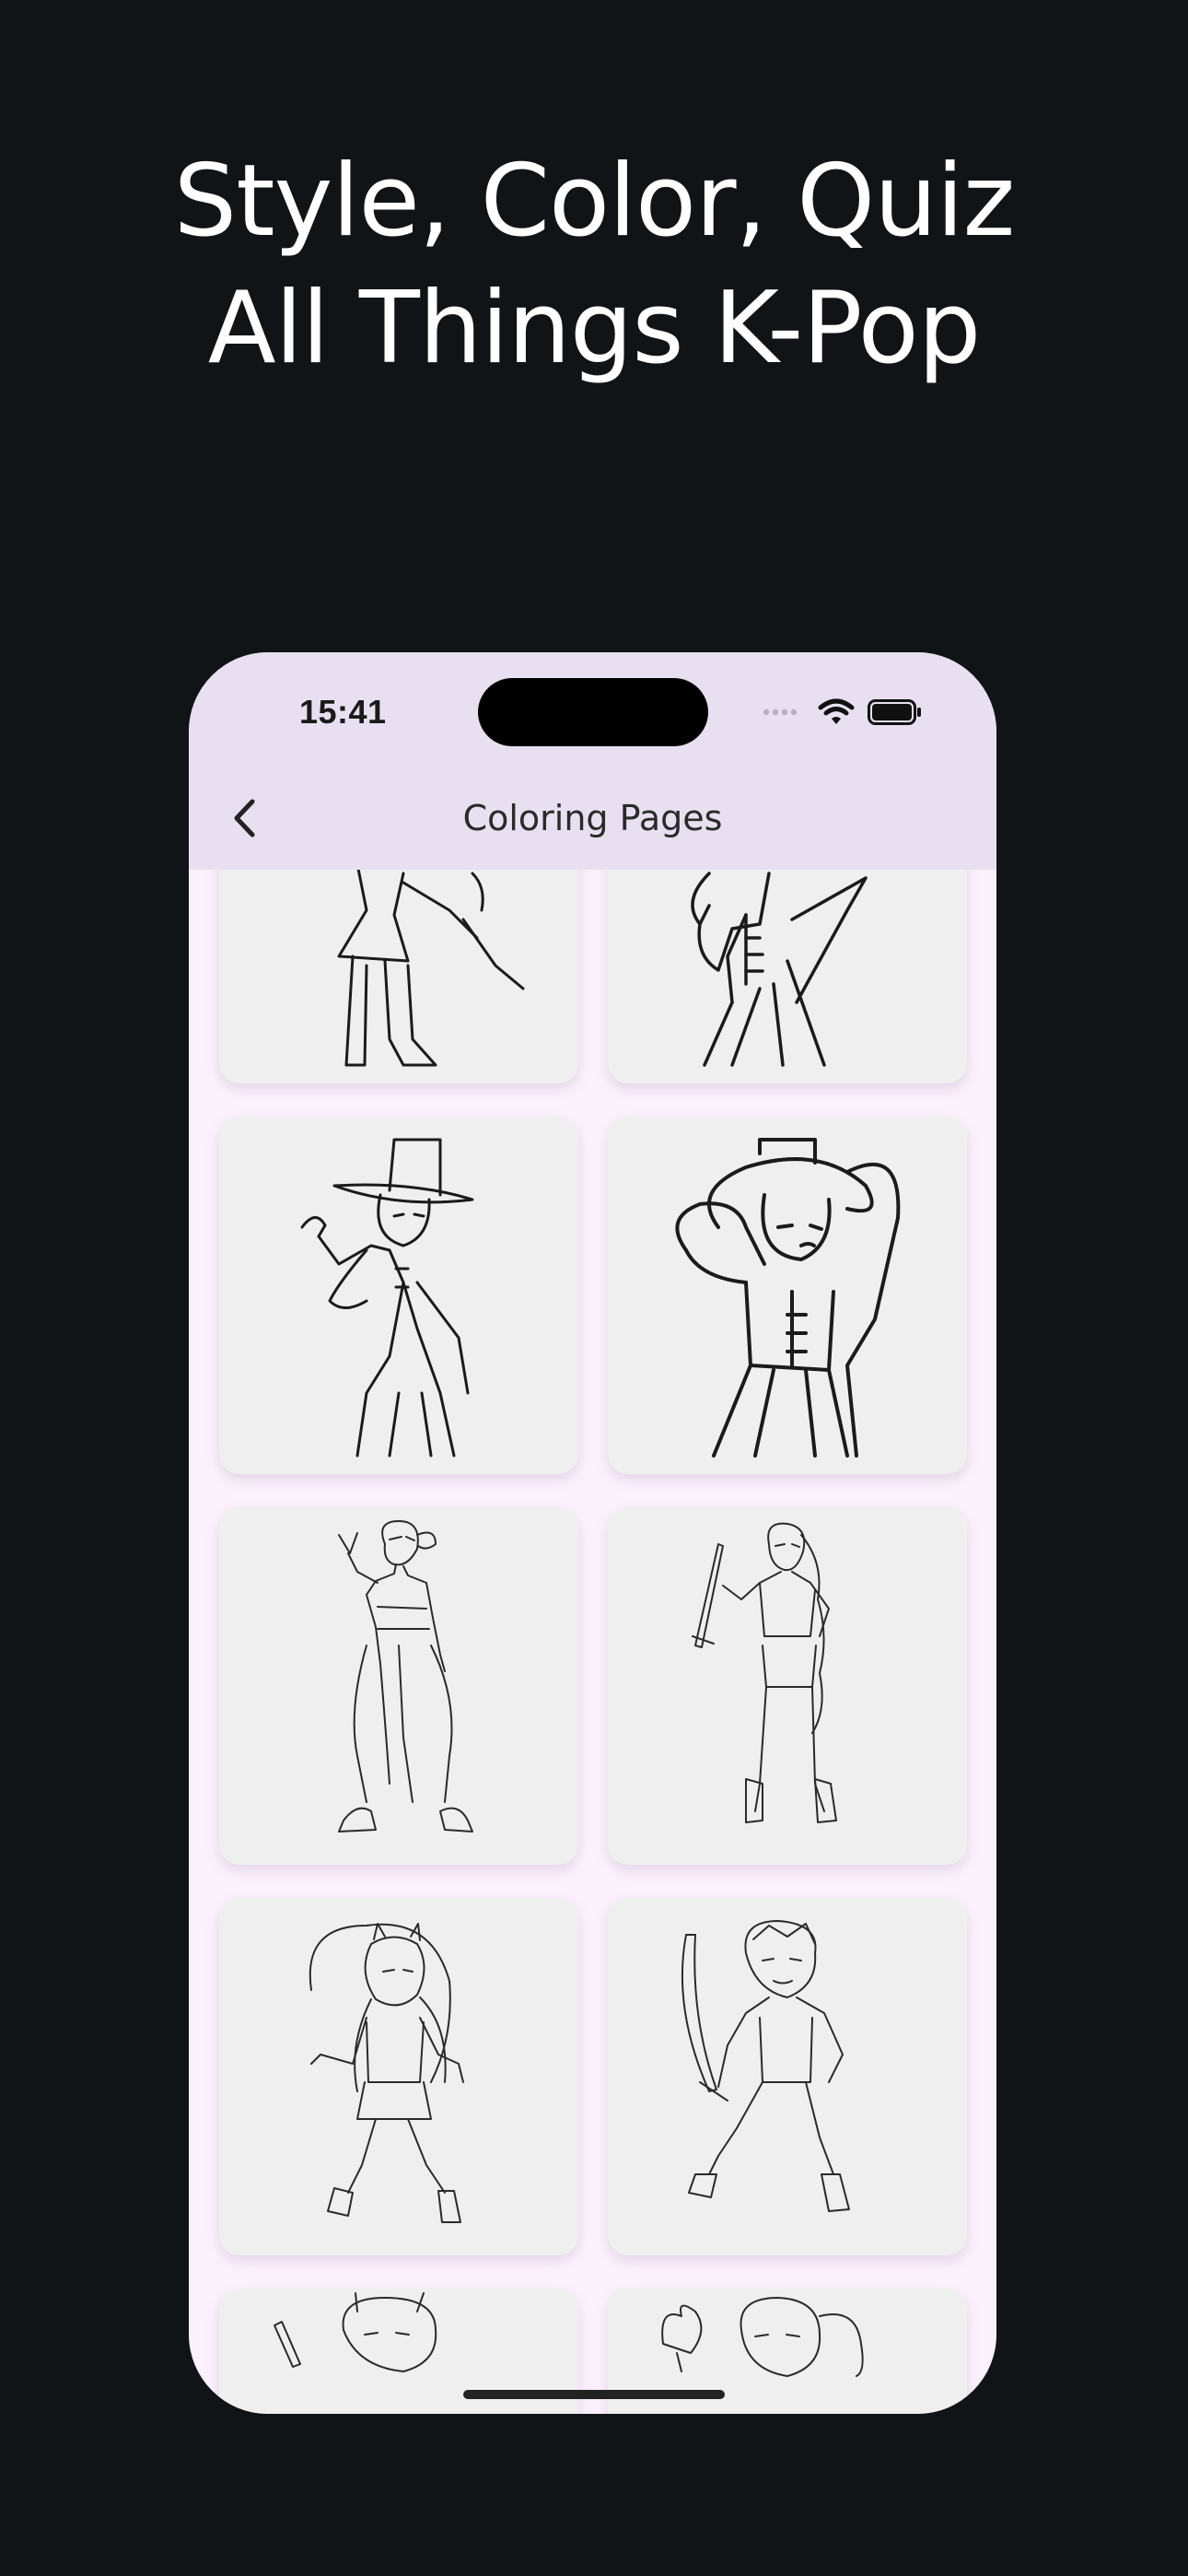  I want to click on wifi-icon, so click(836, 711).